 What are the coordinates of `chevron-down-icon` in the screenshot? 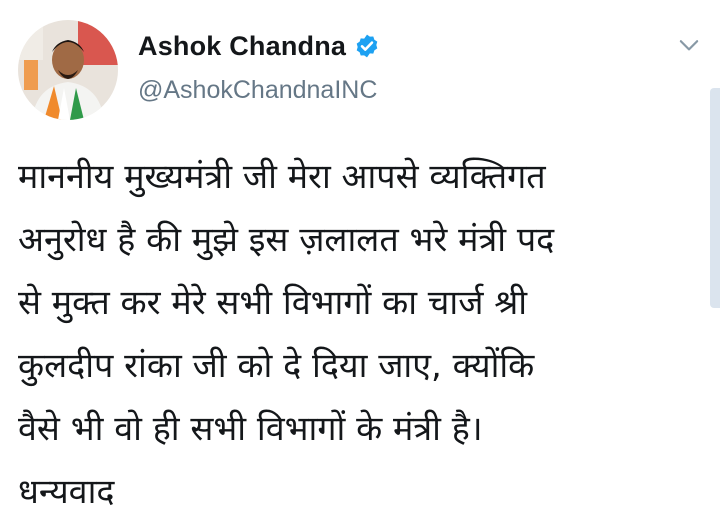 It's located at (689, 45).